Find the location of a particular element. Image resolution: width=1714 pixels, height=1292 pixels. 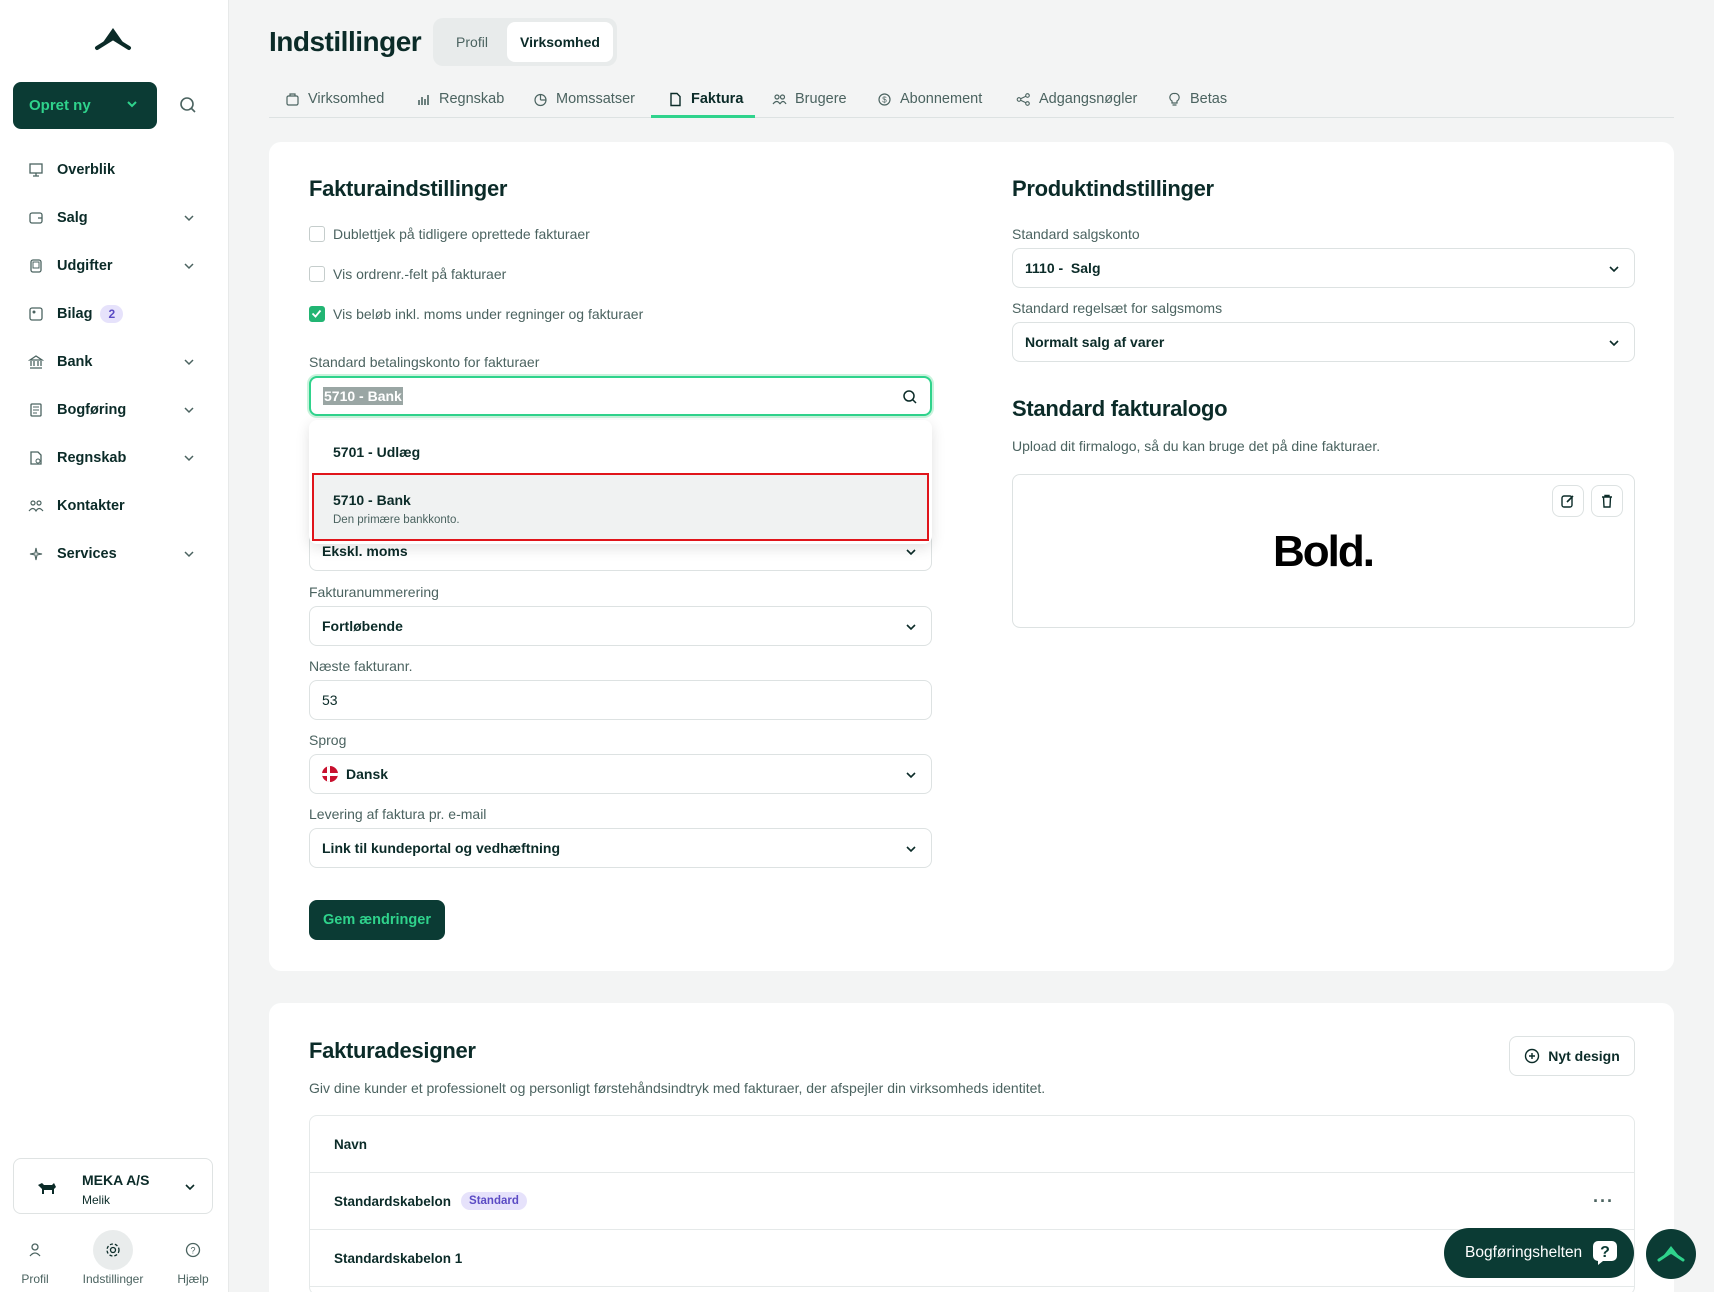

next-number-input: 53 is located at coordinates (620, 700).